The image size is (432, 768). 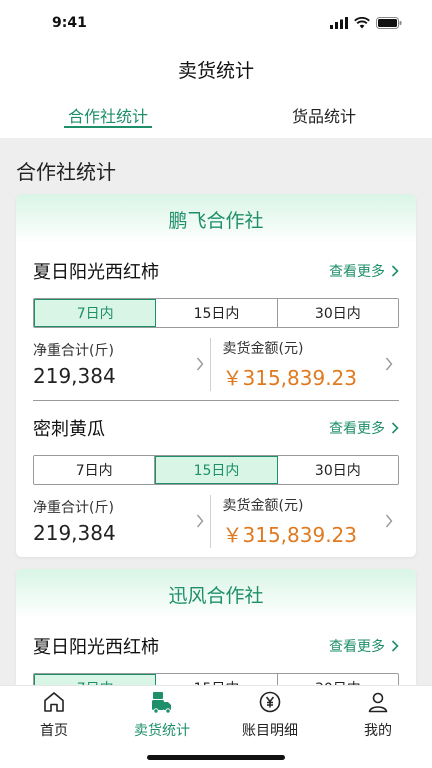 What do you see at coordinates (216, 757) in the screenshot?
I see `home-indicator` at bounding box center [216, 757].